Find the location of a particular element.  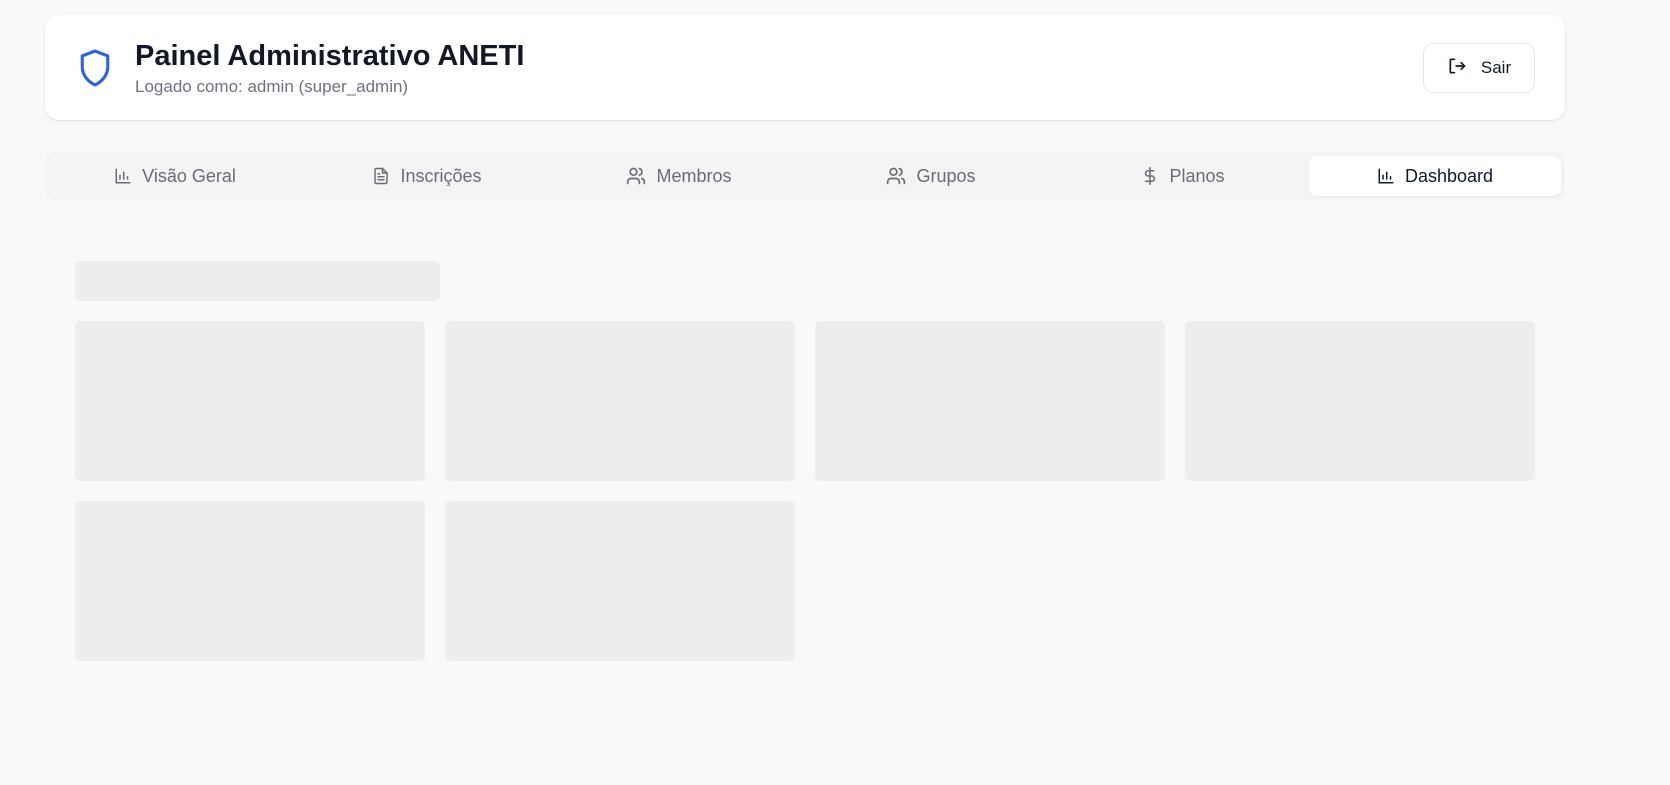

page-title: Painel Administrativo ANETI is located at coordinates (330, 55).